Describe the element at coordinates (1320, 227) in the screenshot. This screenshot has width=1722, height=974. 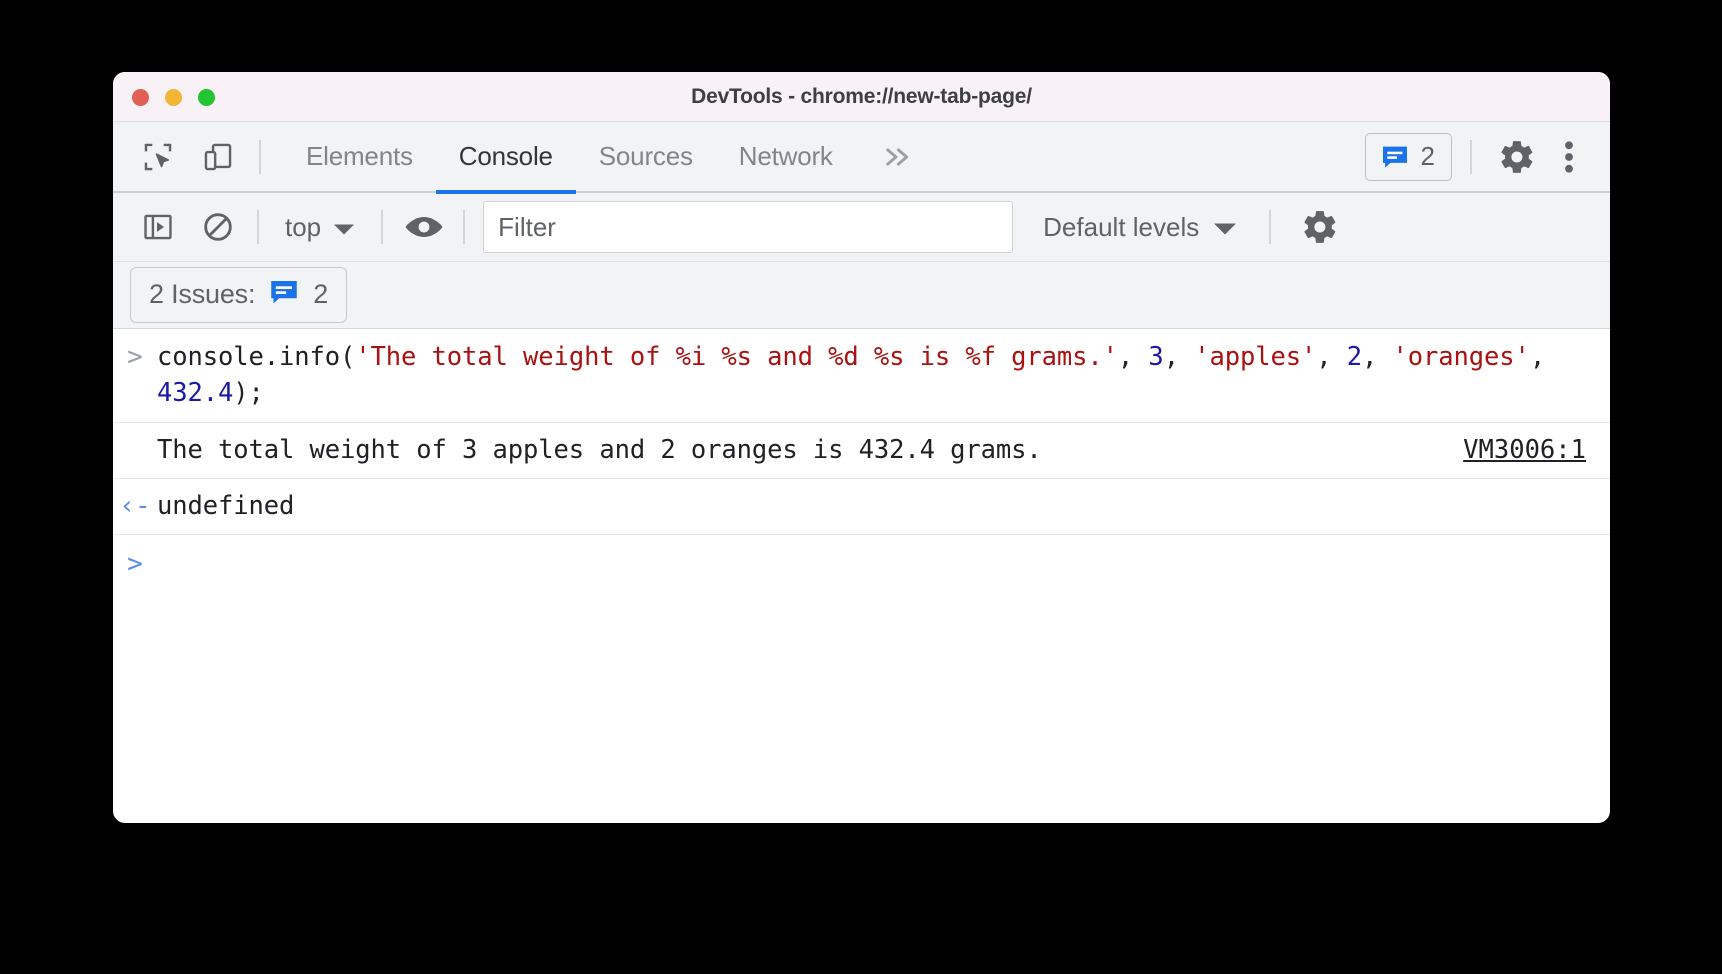
I see `console-settings-gear-icon` at that location.